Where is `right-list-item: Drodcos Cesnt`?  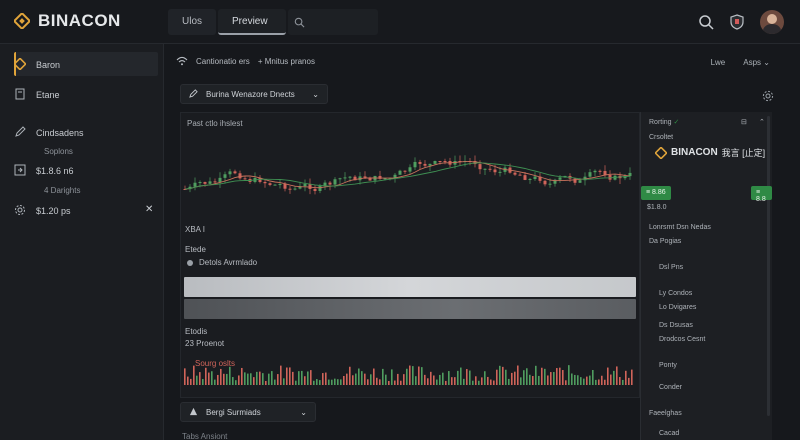 right-list-item: Drodcos Cesnt is located at coordinates (682, 339).